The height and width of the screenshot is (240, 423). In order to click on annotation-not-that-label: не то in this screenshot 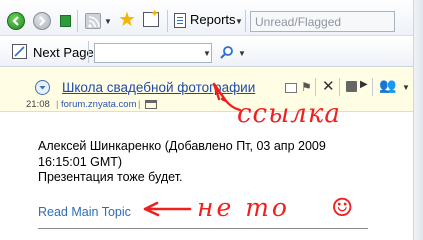, I will do `click(243, 207)`.